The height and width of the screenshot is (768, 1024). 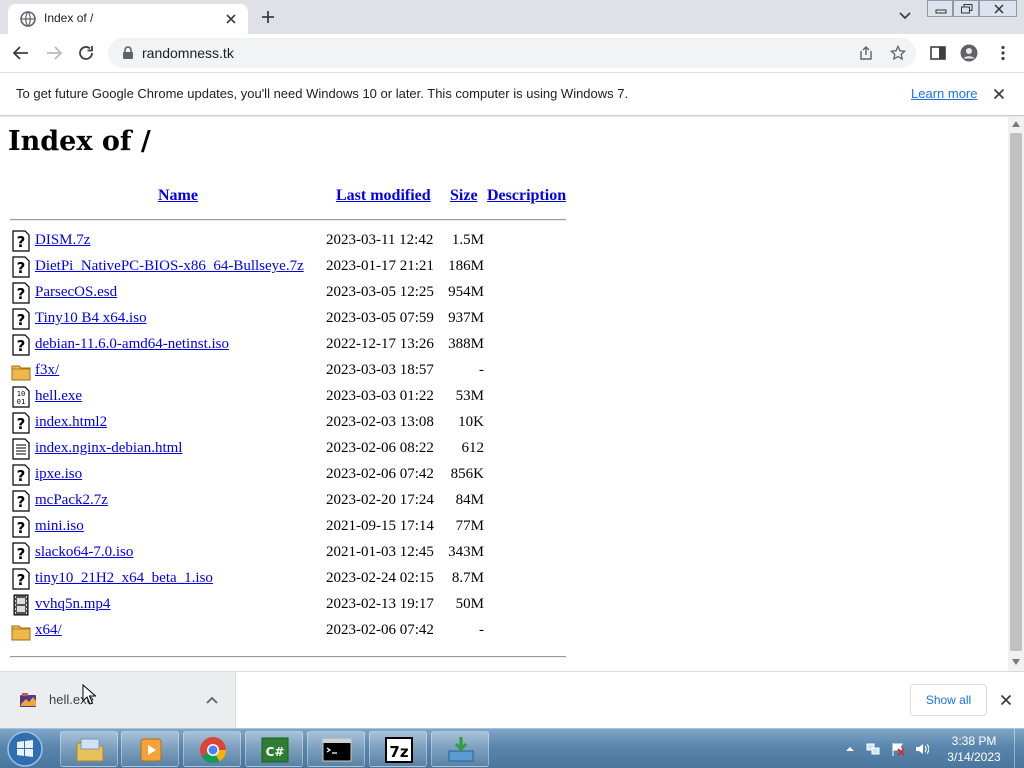 I want to click on network-icon, so click(x=873, y=749).